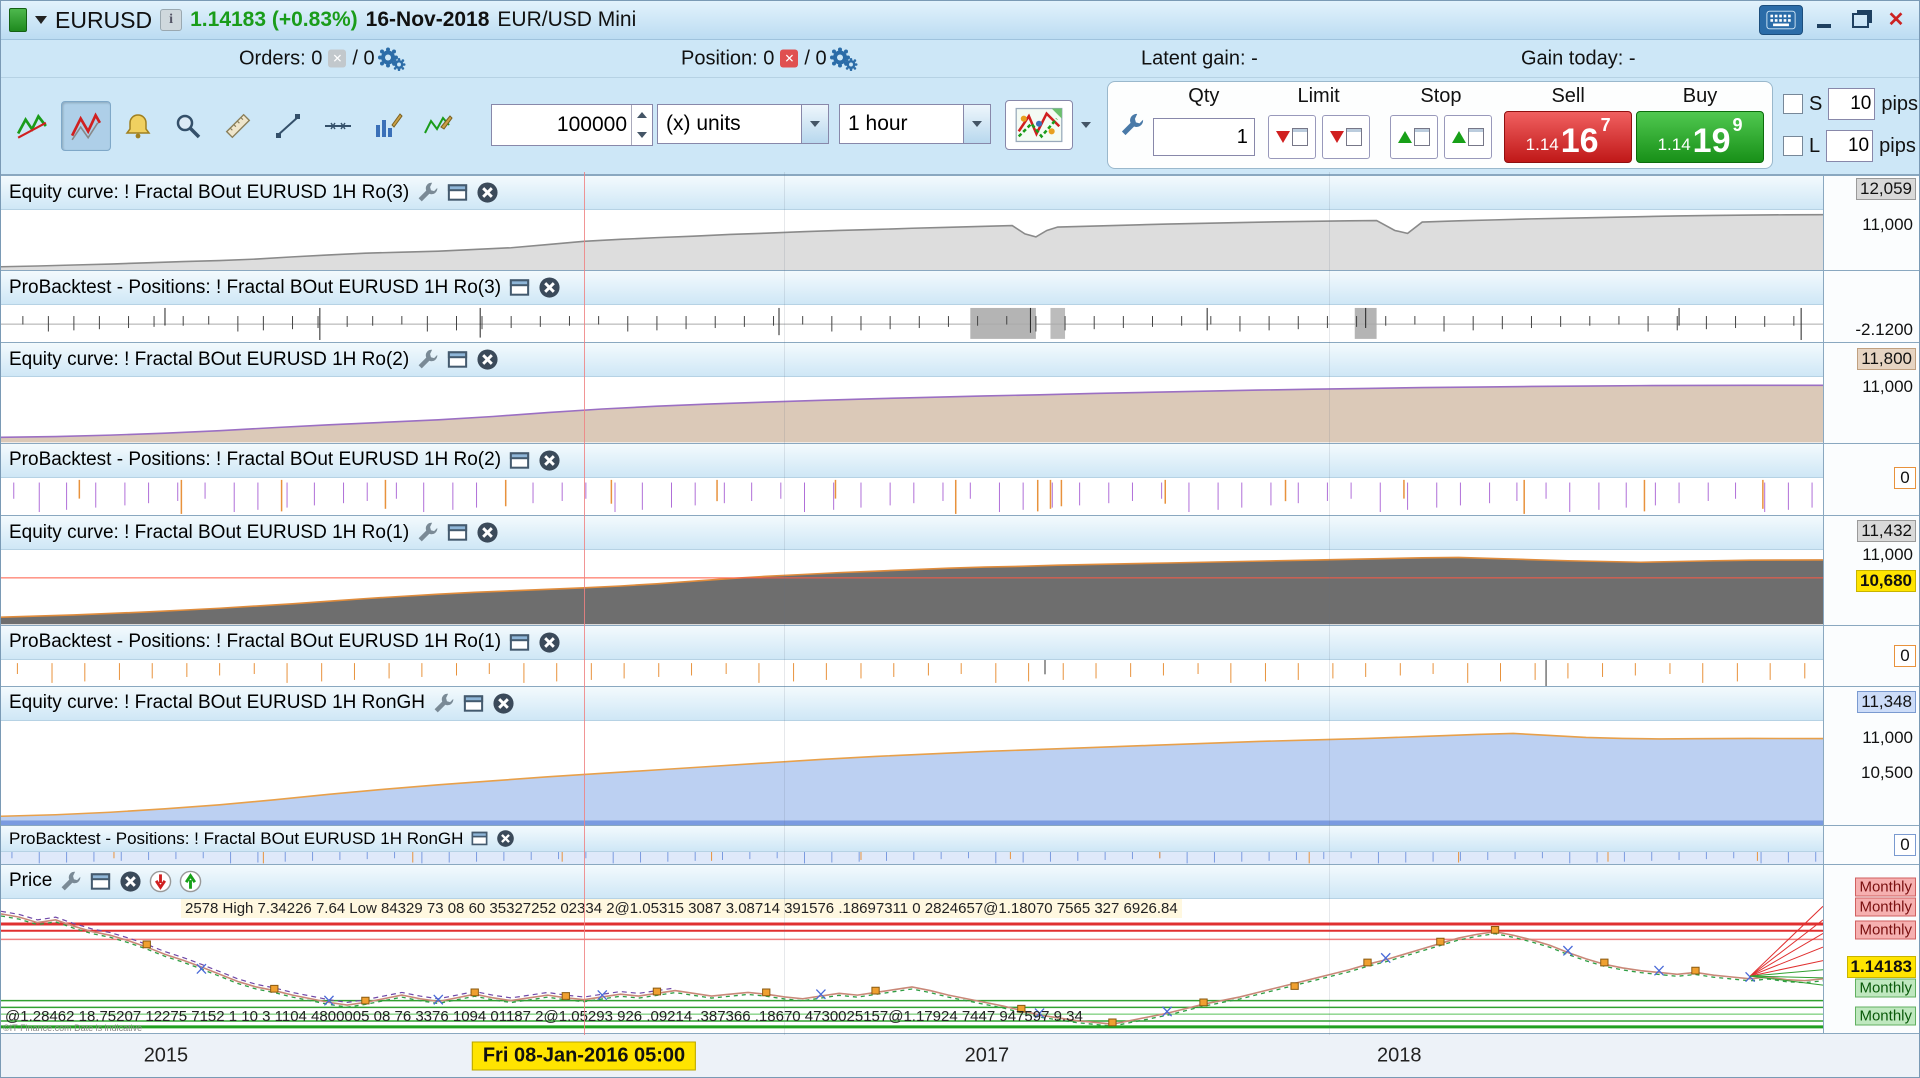 This screenshot has width=1920, height=1078. I want to click on s-pips-input, so click(1852, 104).